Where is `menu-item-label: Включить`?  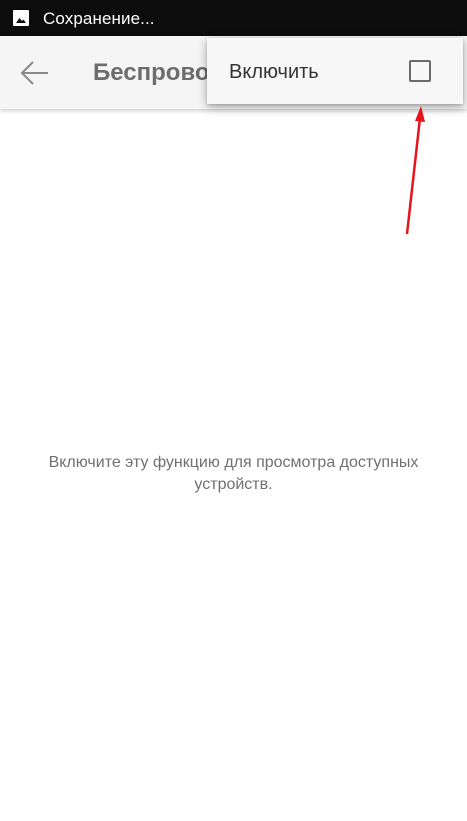
menu-item-label: Включить is located at coordinates (274, 72).